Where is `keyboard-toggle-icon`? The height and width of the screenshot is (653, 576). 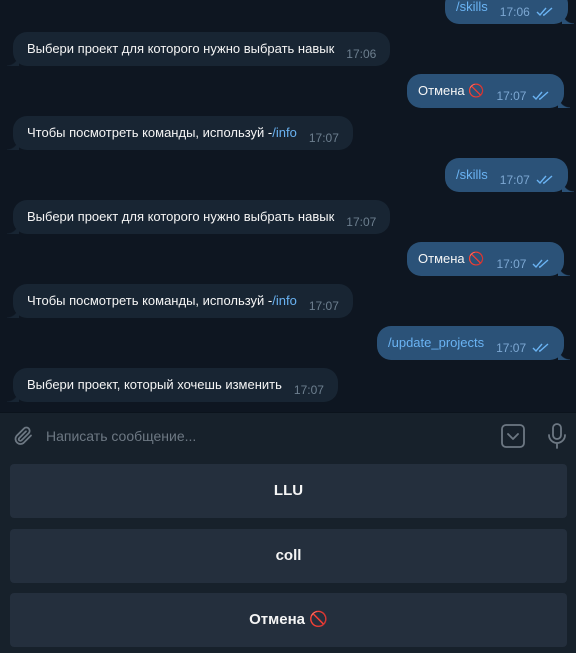
keyboard-toggle-icon is located at coordinates (513, 436).